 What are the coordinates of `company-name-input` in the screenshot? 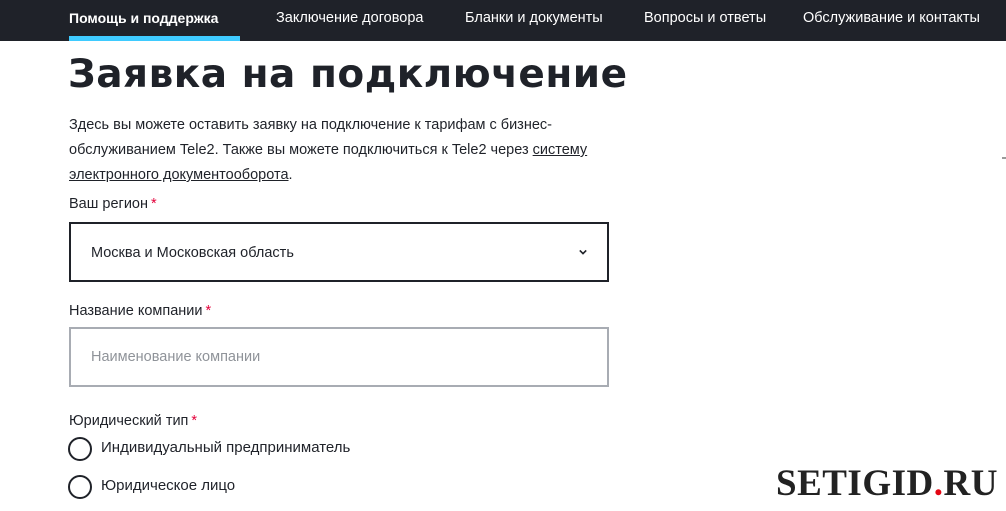 It's located at (339, 357).